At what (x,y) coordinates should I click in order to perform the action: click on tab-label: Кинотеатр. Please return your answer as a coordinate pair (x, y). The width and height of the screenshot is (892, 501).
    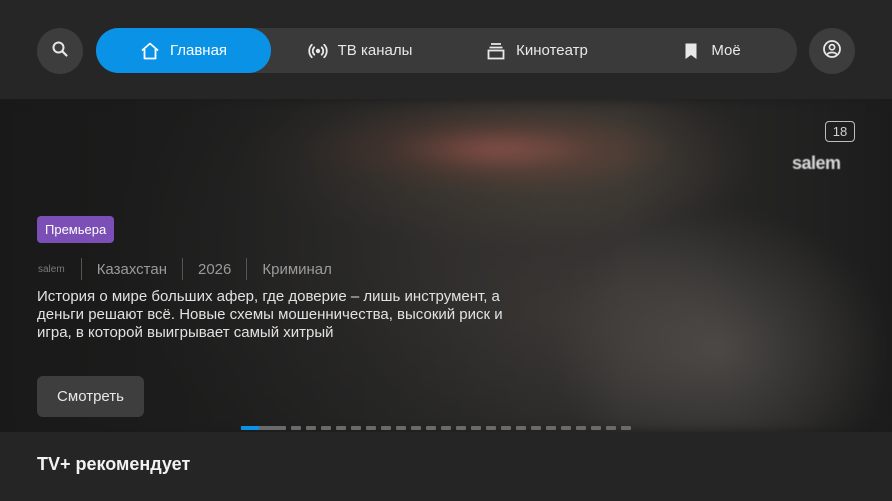
    Looking at the image, I should click on (552, 50).